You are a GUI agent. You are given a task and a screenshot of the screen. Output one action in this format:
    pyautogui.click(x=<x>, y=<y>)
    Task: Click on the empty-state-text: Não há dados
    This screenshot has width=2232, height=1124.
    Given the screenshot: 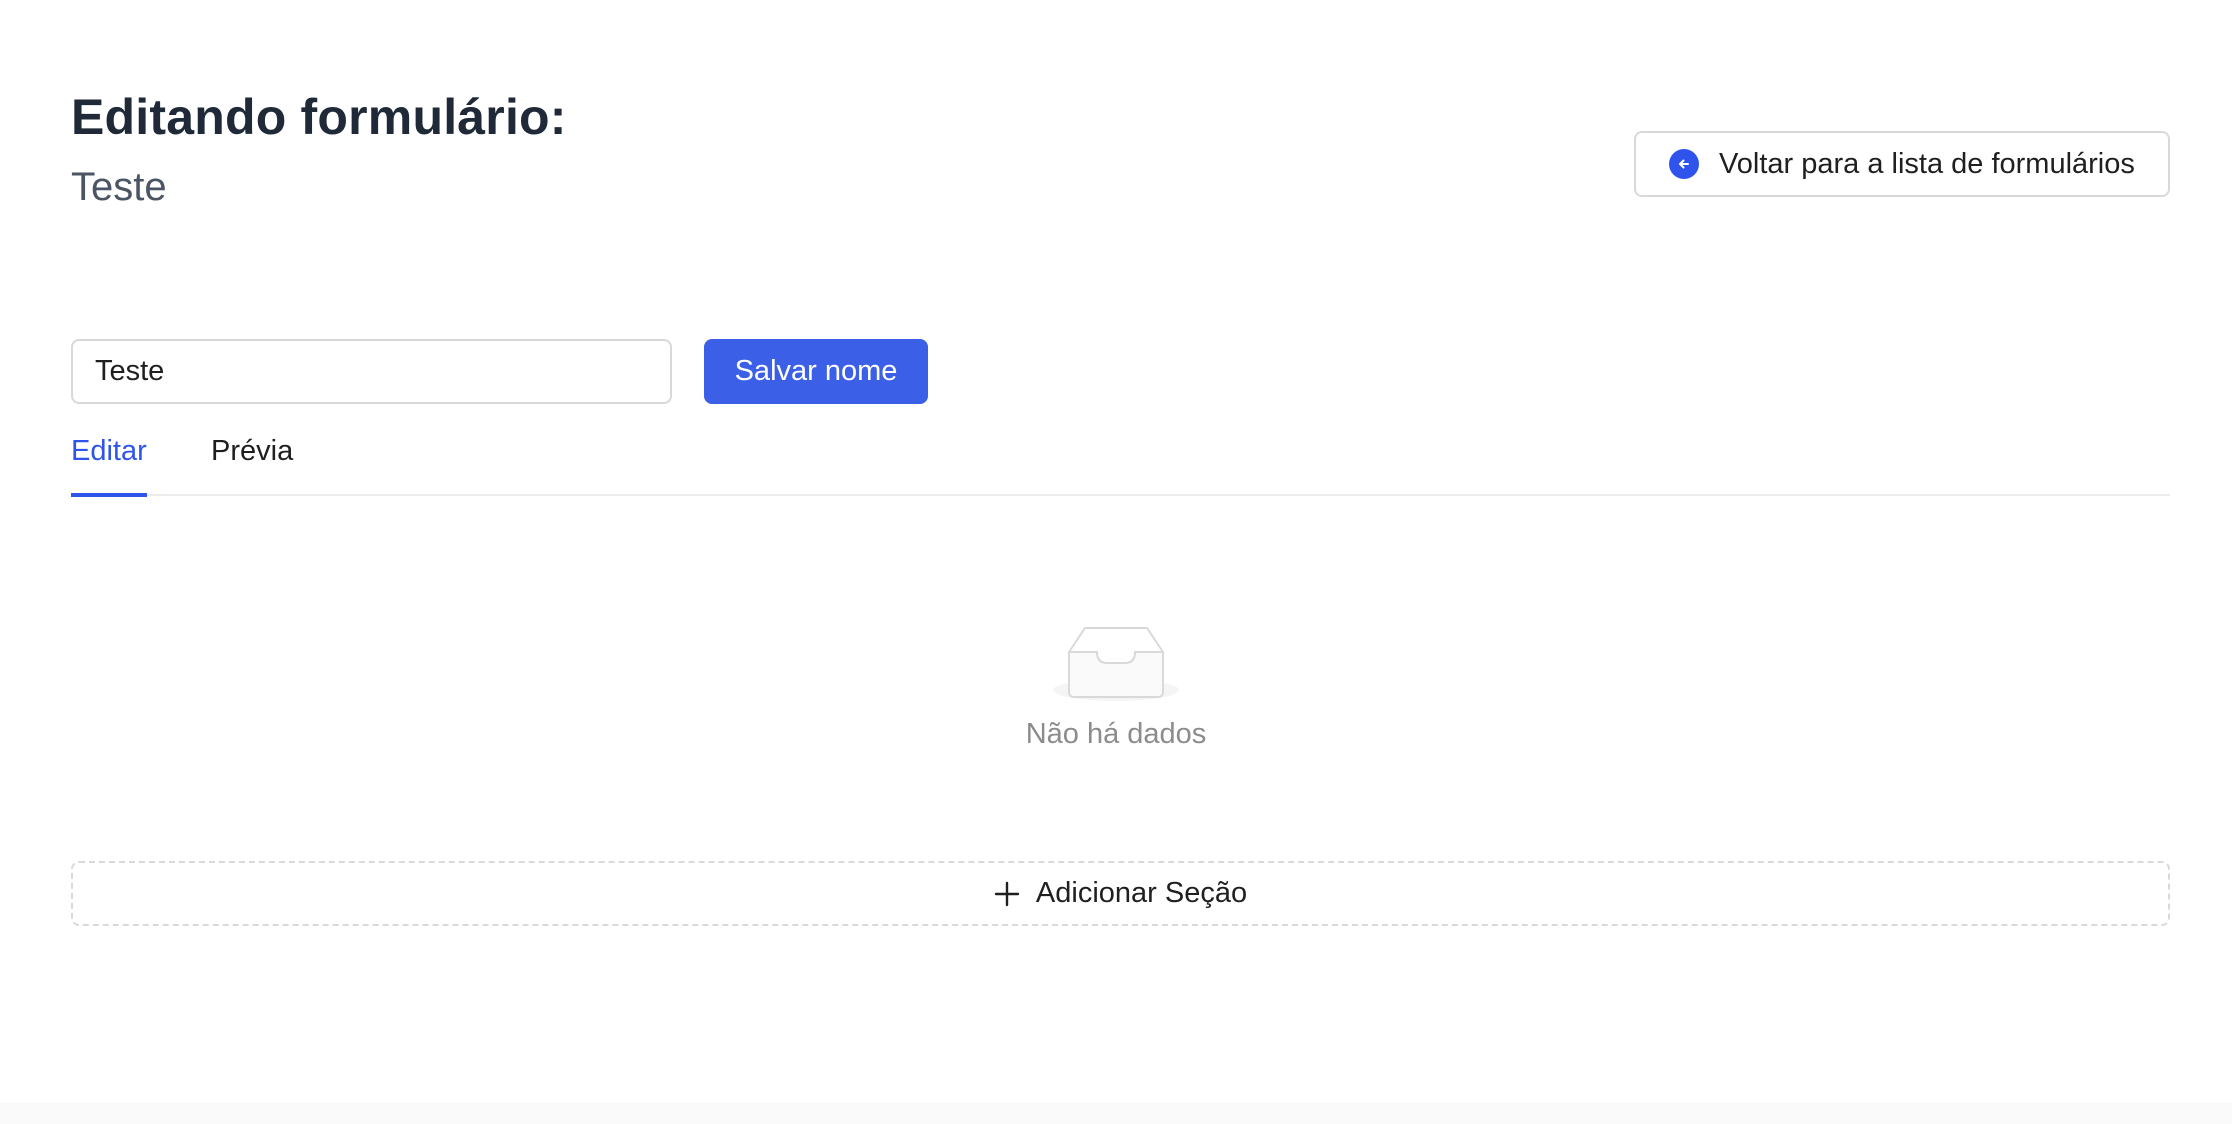 What is the action you would take?
    pyautogui.click(x=1116, y=734)
    